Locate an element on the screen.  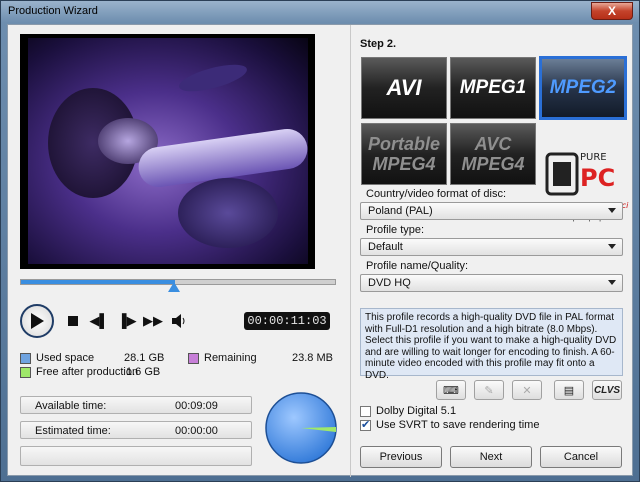
profile-name-label: Profile name/Quality: is located at coordinates (417, 266).